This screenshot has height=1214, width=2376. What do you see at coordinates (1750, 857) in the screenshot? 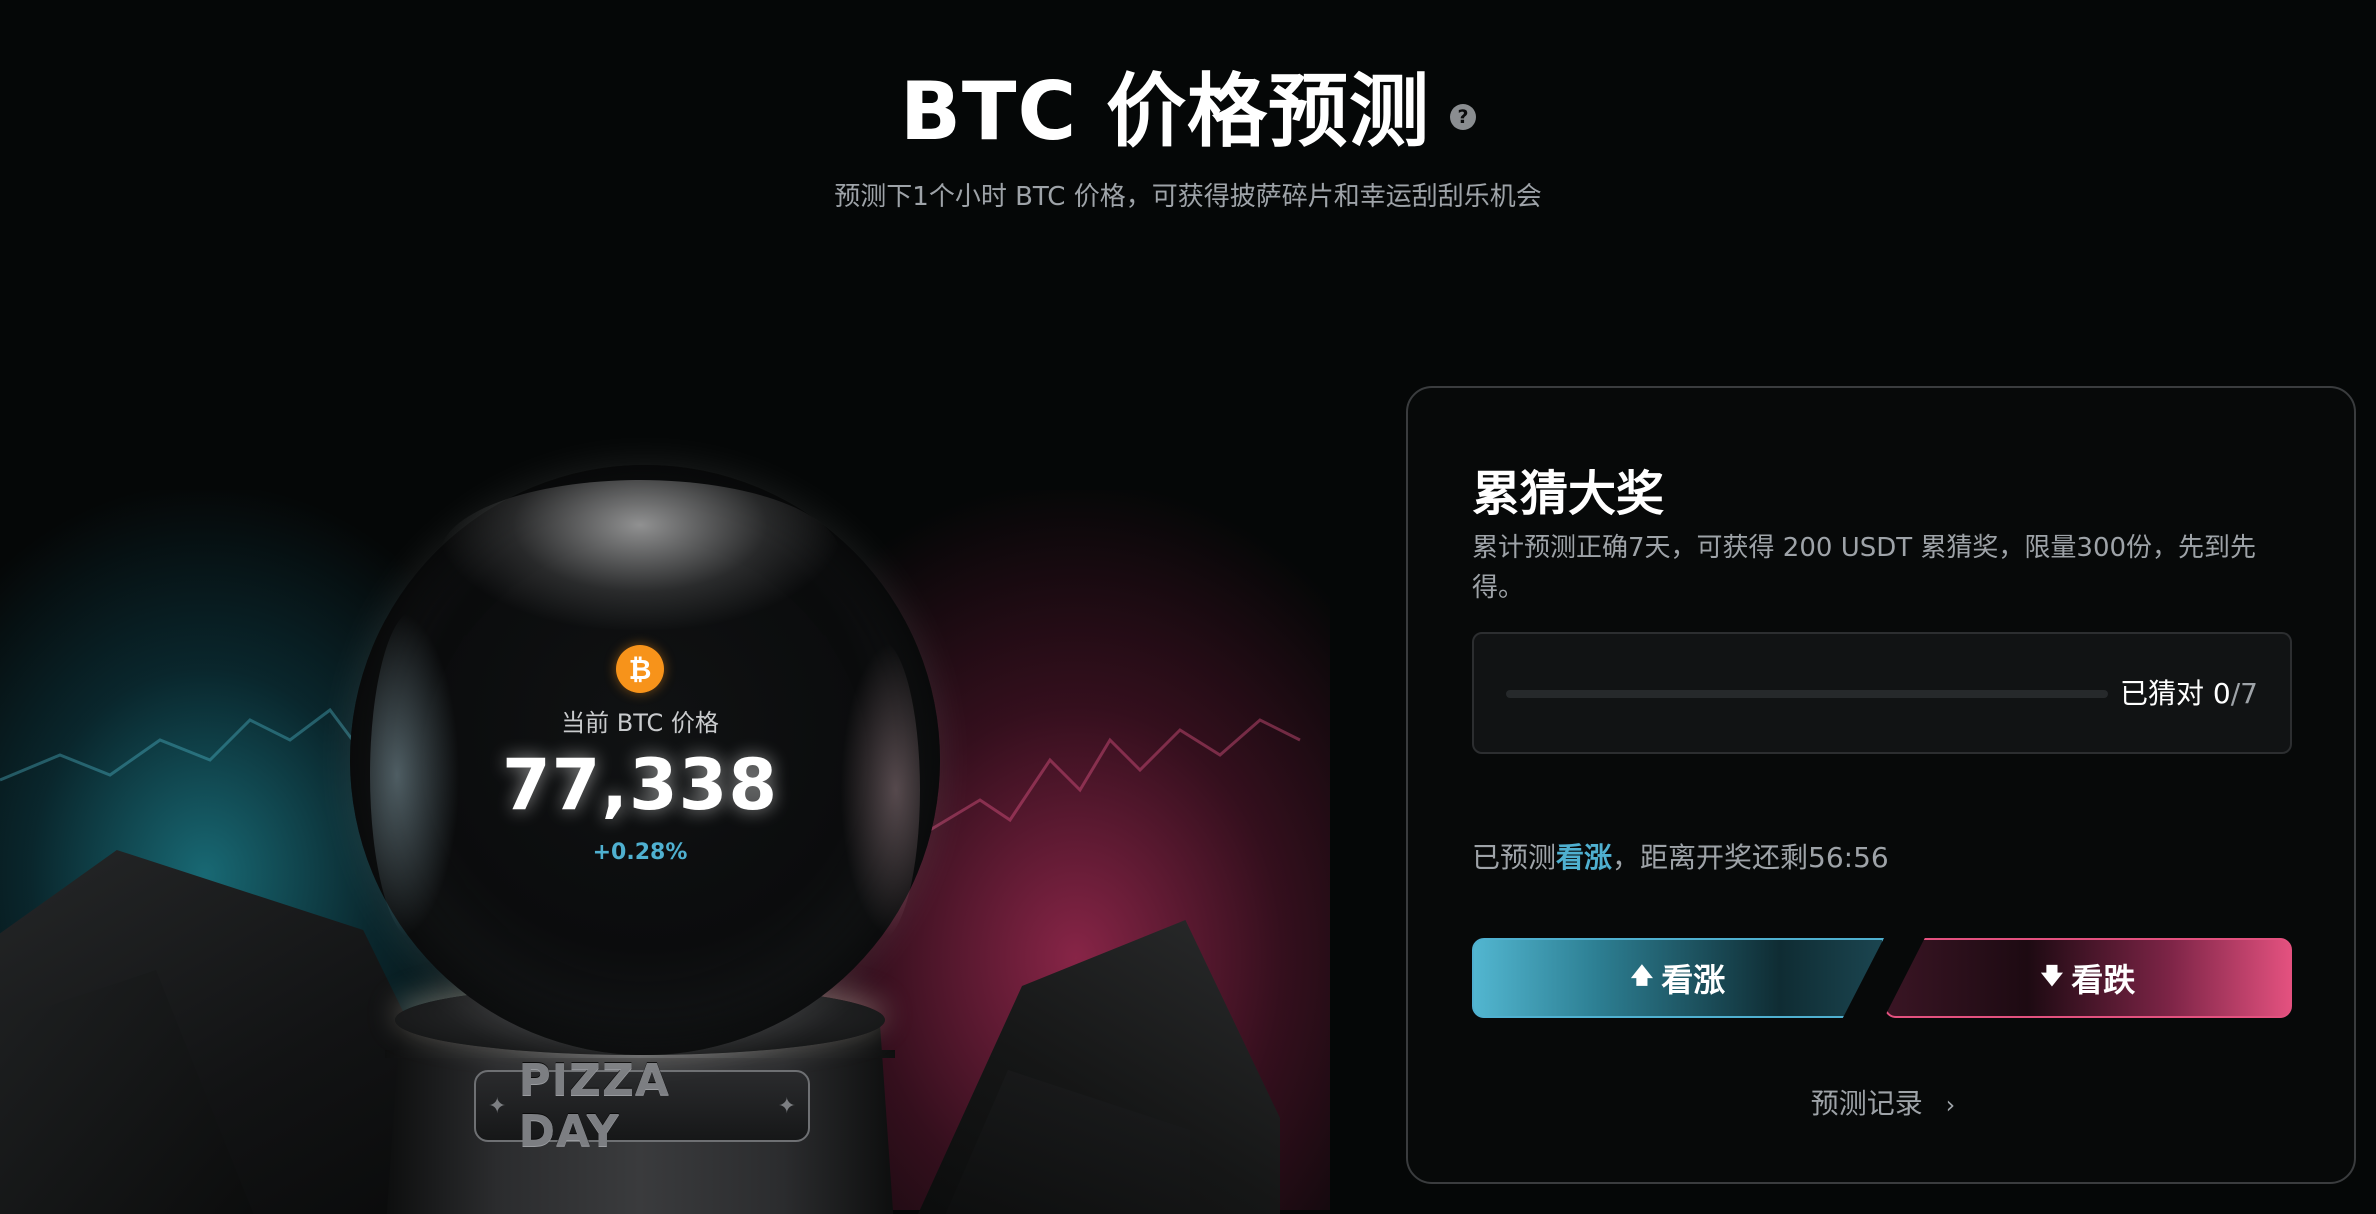
I see `status-countdown: ，距离开奖还剩56:56` at bounding box center [1750, 857].